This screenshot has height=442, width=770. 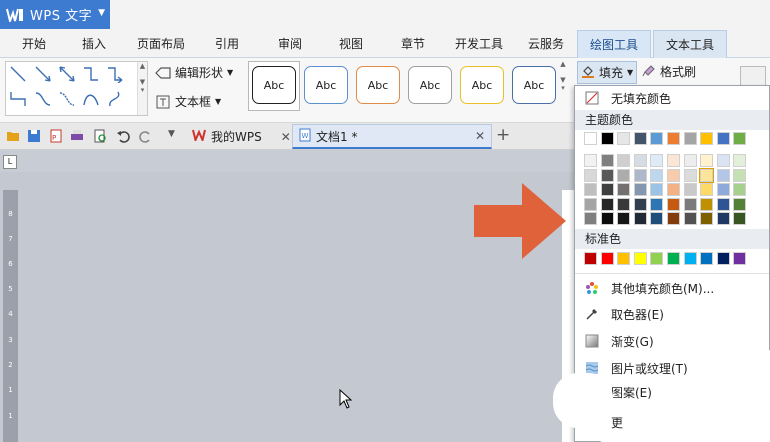 I want to click on new-tab-button: +, so click(x=503, y=135).